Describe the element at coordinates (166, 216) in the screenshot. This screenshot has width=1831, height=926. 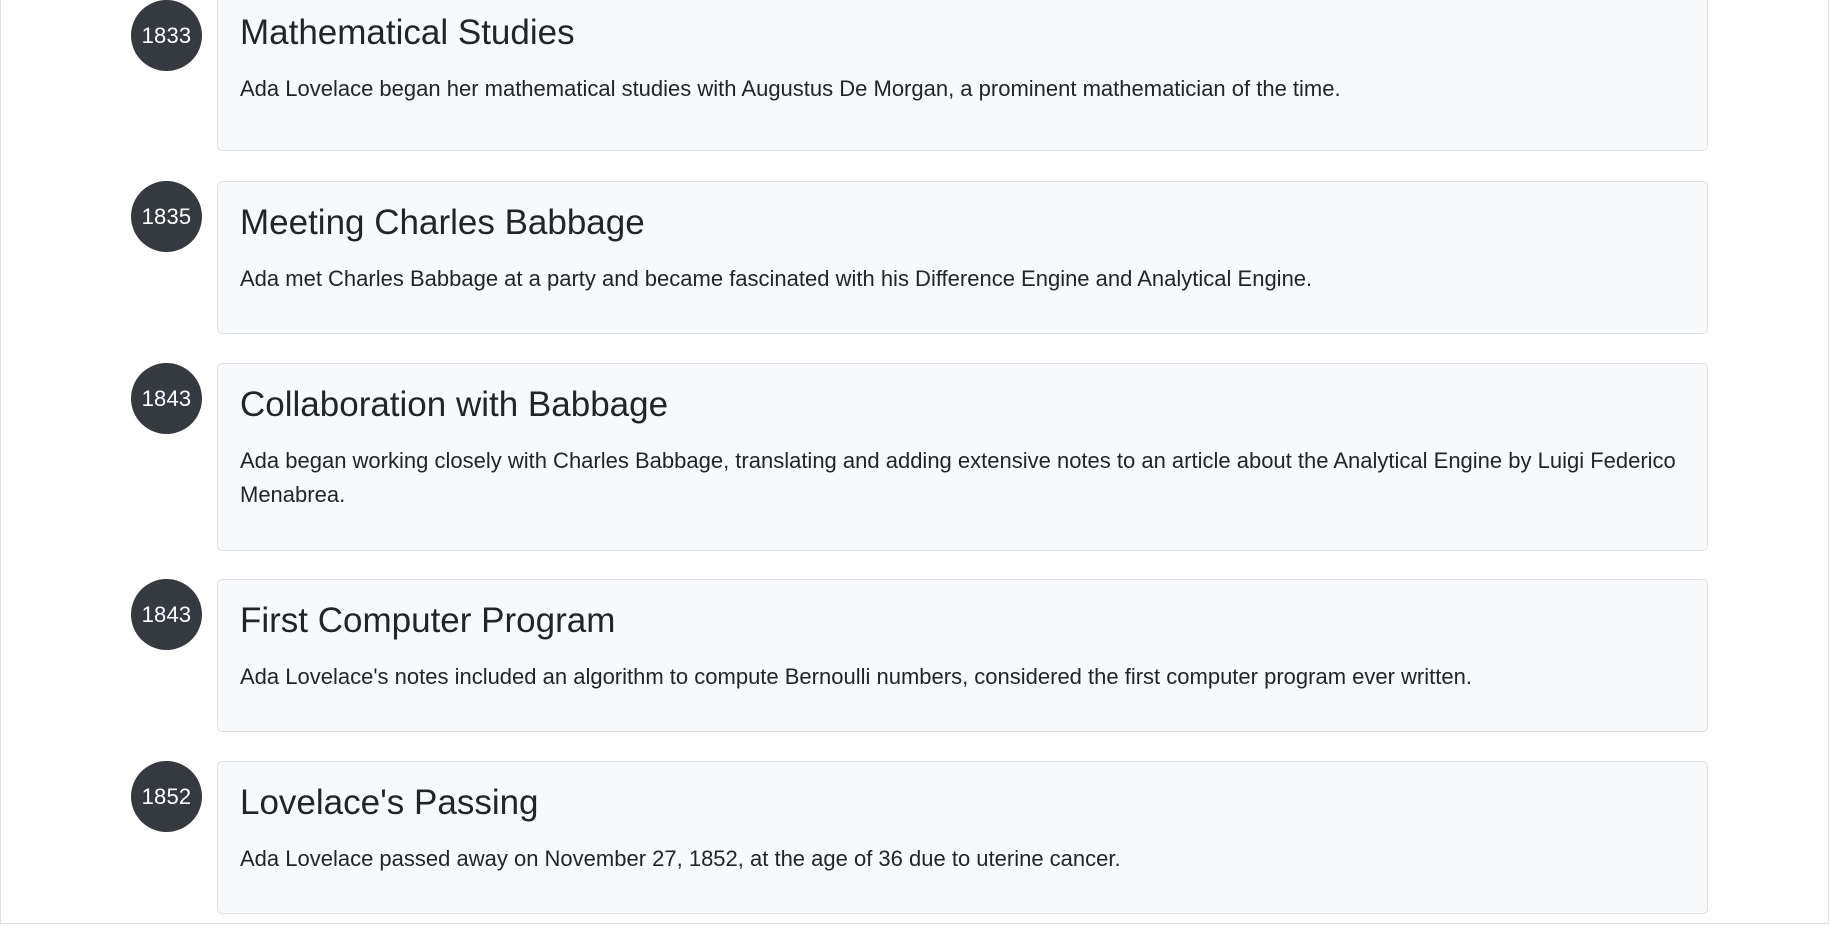
I see `year-badge: 1835` at that location.